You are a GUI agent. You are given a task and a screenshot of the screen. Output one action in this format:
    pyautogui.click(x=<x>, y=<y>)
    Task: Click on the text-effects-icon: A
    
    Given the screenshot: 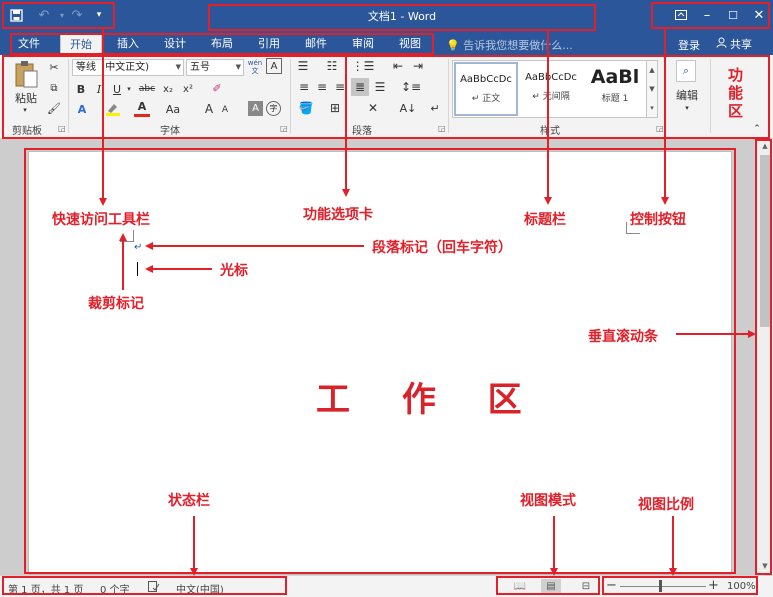 What is the action you would take?
    pyautogui.click(x=82, y=109)
    